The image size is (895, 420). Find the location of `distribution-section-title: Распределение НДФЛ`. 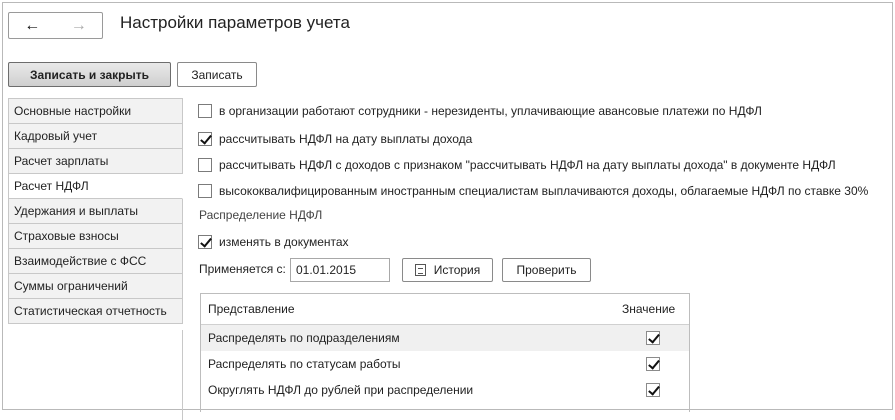

distribution-section-title: Распределение НДФЛ is located at coordinates (261, 215).